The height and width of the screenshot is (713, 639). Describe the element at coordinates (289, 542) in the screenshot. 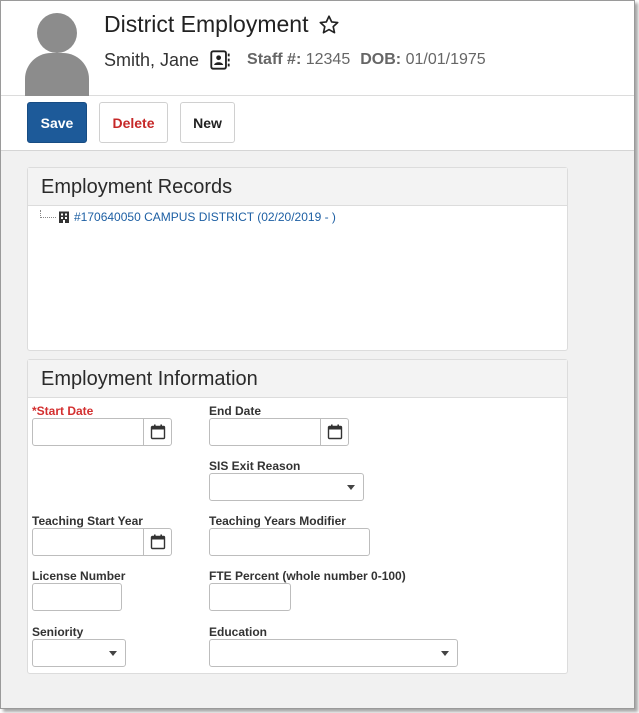

I see `teaching-years-modifier-input` at that location.